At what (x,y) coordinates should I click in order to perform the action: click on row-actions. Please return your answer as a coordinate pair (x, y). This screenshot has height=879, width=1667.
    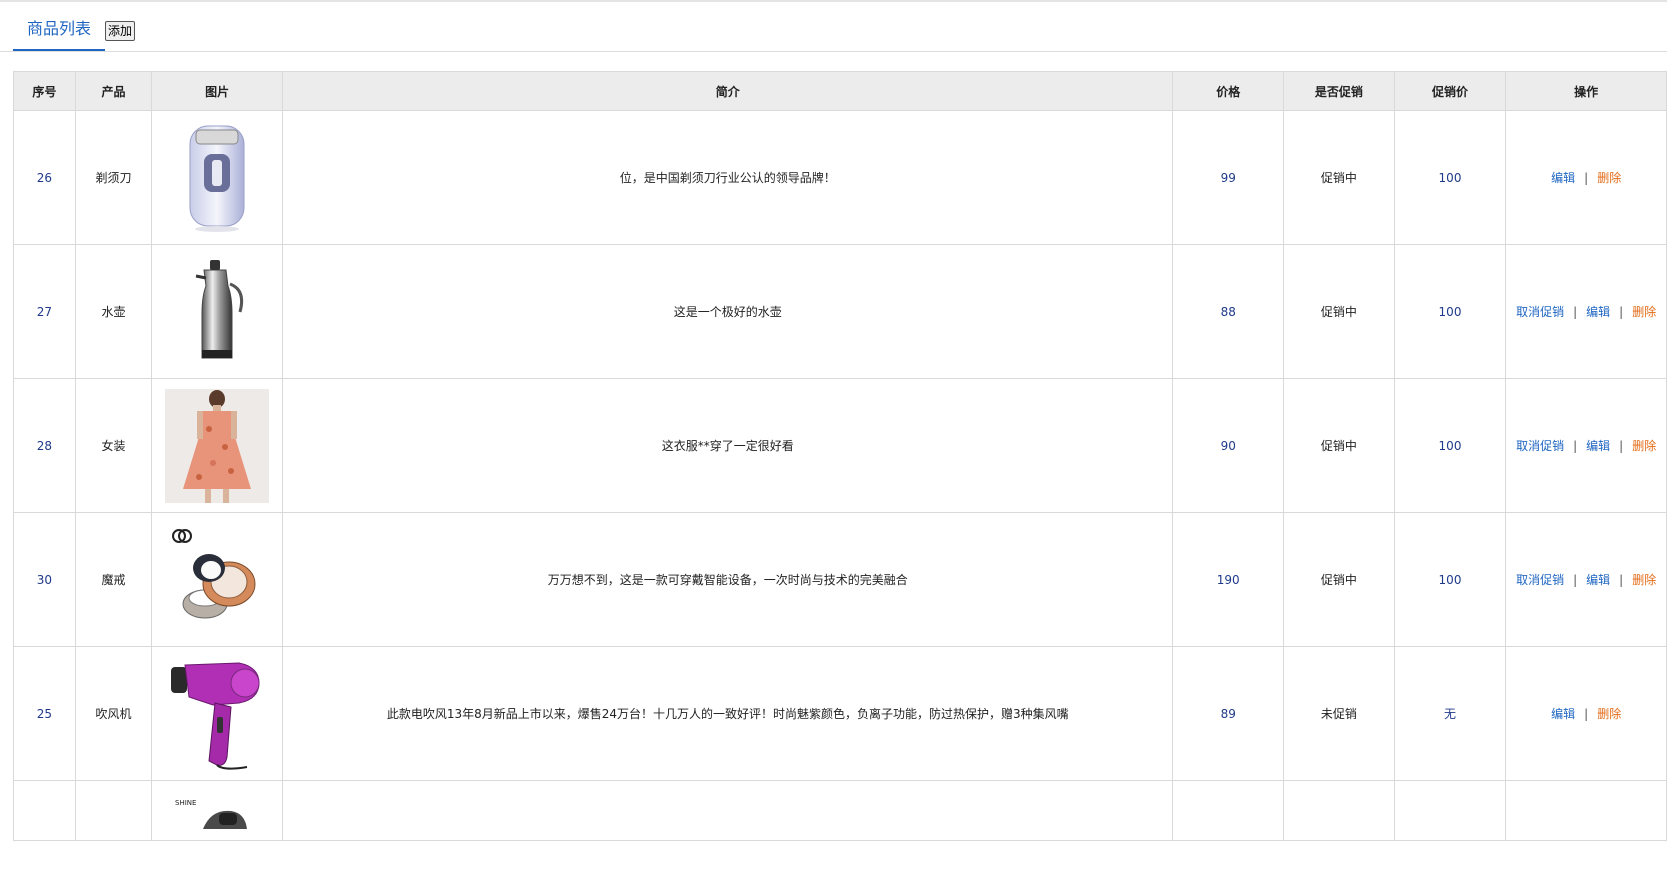
    Looking at the image, I should click on (1586, 810).